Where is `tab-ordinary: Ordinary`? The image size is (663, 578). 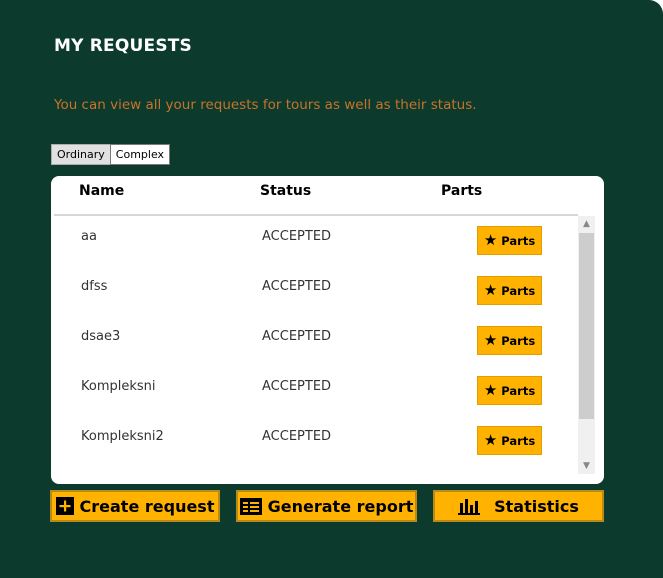
tab-ordinary: Ordinary is located at coordinates (81, 154).